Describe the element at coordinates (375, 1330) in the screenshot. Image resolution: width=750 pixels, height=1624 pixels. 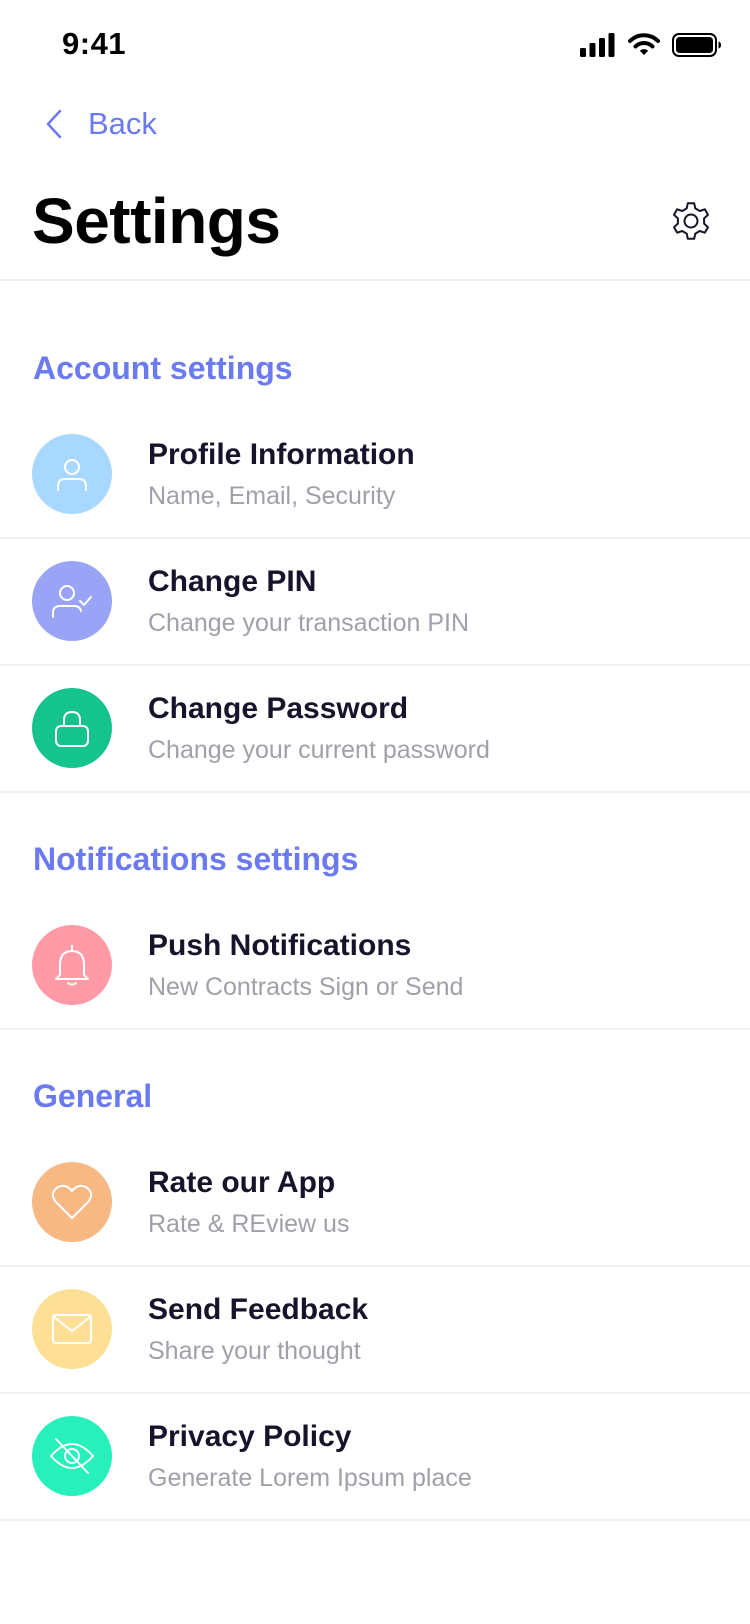
I see `settings-item-send-feedback: Send Feedback Share your thought` at that location.